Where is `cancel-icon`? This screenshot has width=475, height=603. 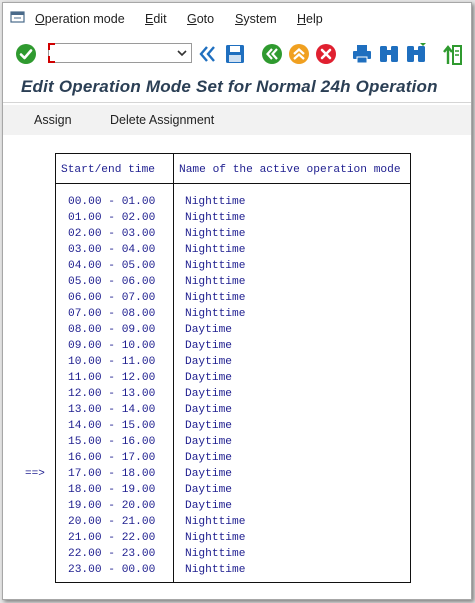
cancel-icon is located at coordinates (326, 54).